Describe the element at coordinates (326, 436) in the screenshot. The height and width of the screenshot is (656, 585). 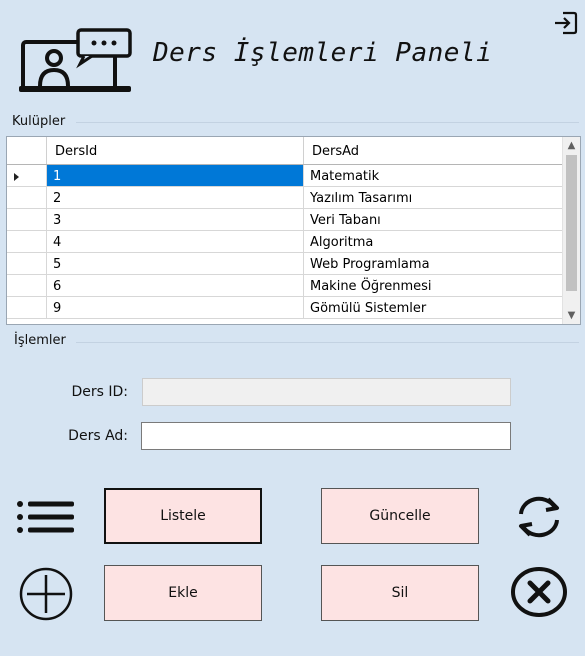
I see `ders-ad-field` at that location.